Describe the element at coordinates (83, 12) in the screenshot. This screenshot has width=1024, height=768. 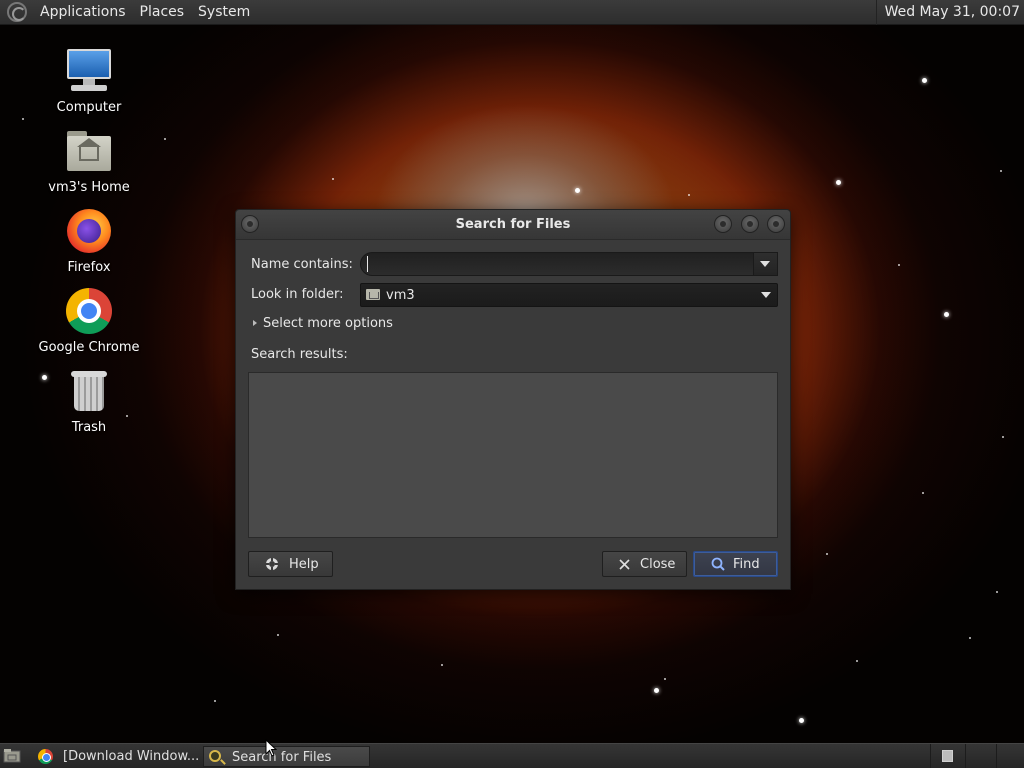
I see `menu-applications: Applications` at that location.